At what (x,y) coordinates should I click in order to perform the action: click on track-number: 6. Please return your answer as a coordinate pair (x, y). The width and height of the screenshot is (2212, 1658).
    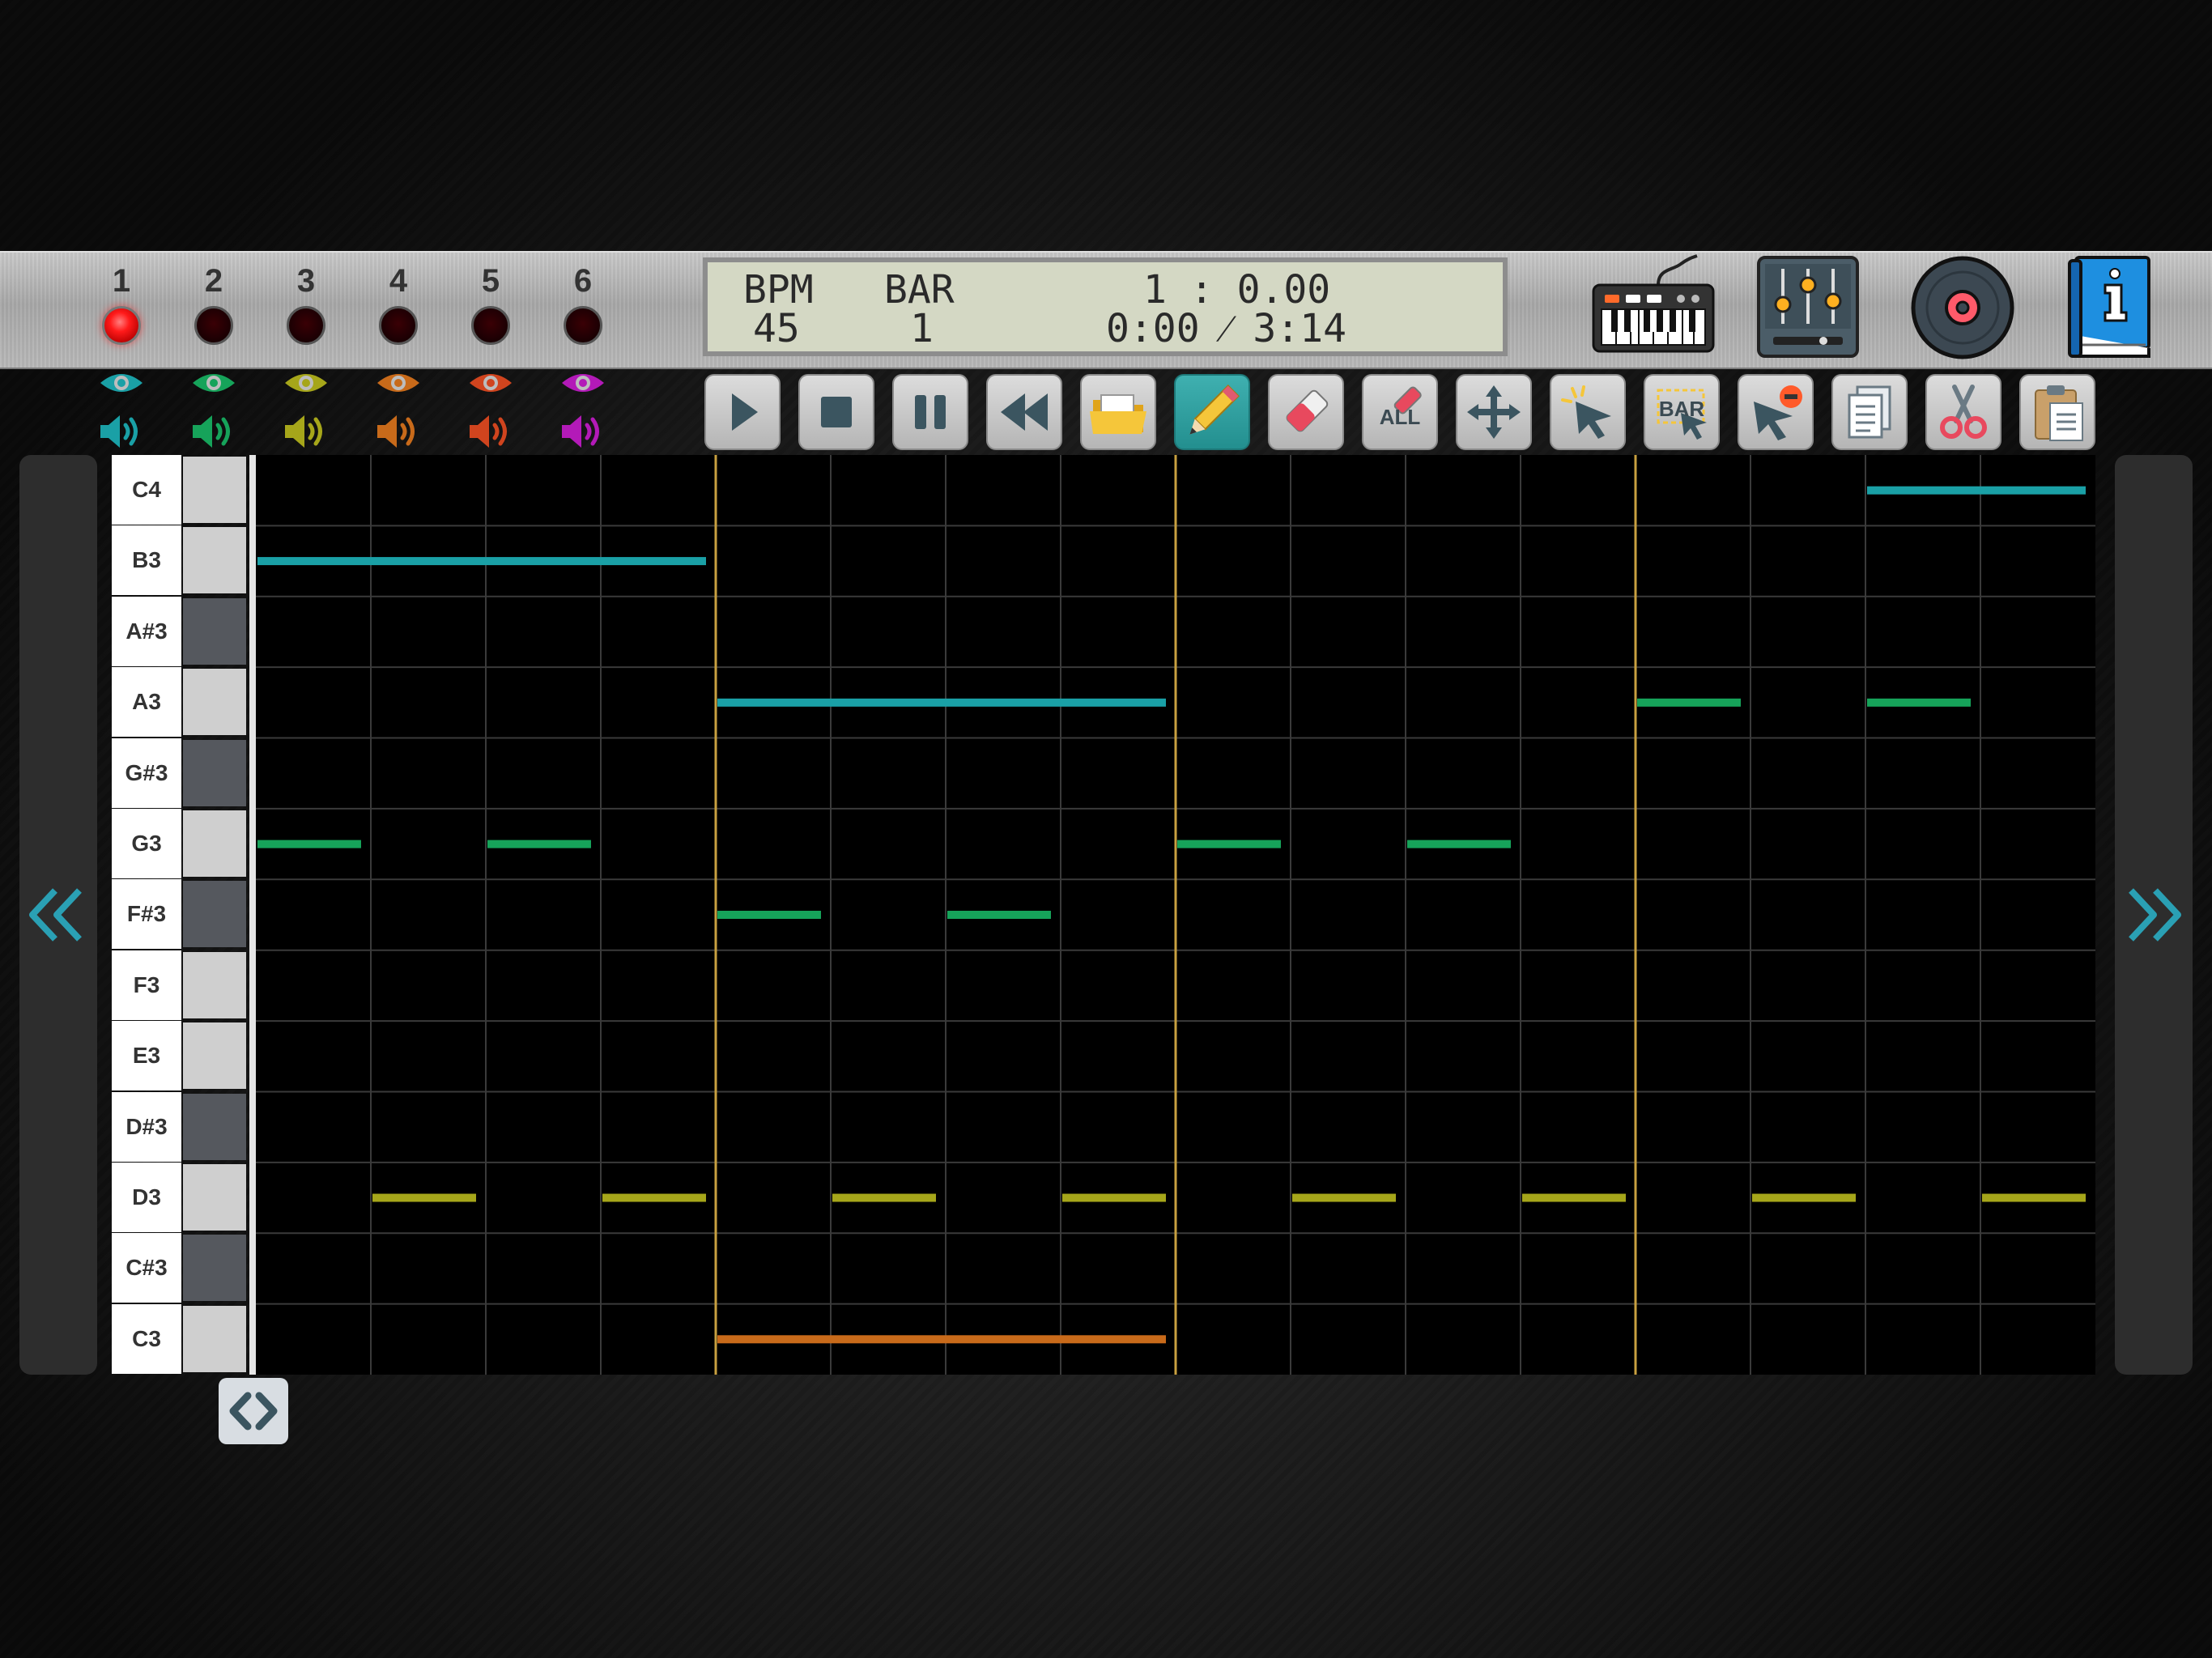
    Looking at the image, I should click on (583, 281).